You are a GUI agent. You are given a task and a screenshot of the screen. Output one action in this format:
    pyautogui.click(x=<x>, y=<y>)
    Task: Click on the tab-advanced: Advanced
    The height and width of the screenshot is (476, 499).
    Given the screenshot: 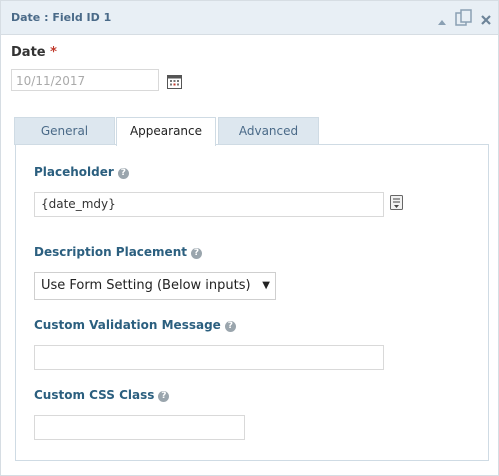 What is the action you would take?
    pyautogui.click(x=268, y=131)
    